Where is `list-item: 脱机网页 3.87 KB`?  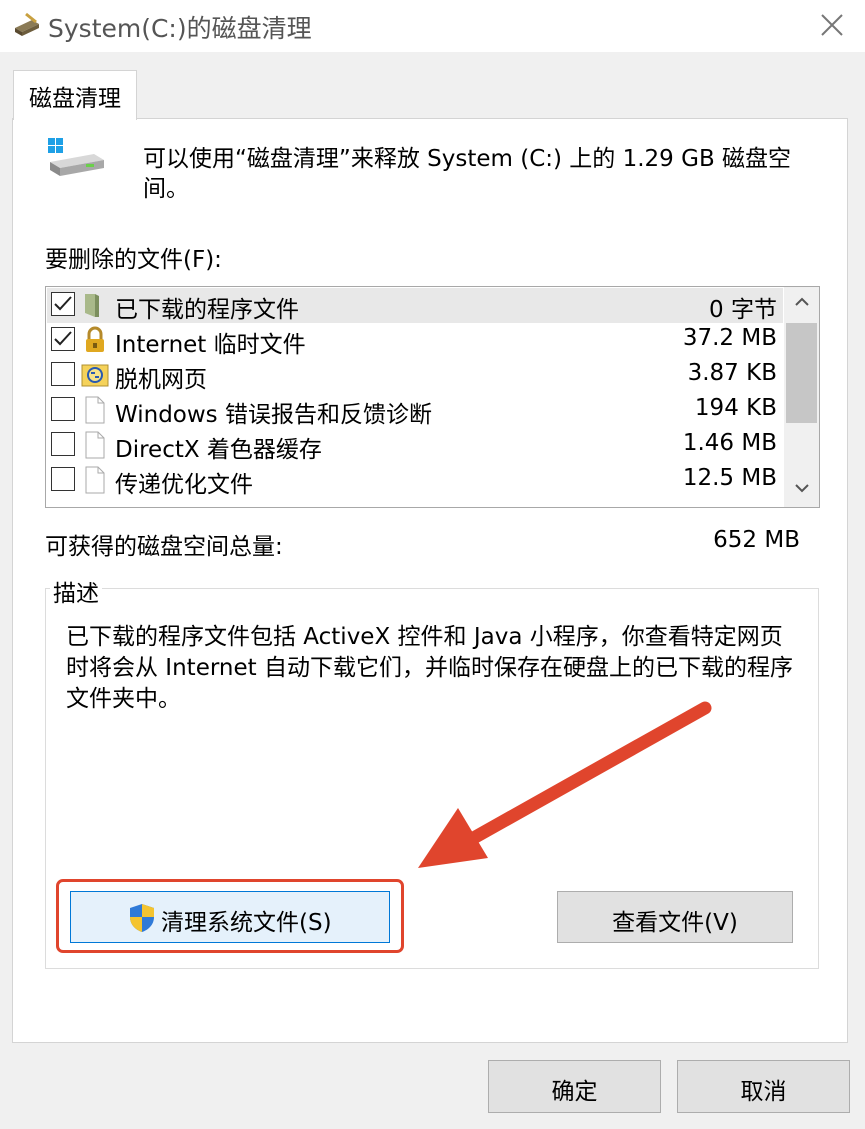 list-item: 脱机网页 3.87 KB is located at coordinates (415, 375).